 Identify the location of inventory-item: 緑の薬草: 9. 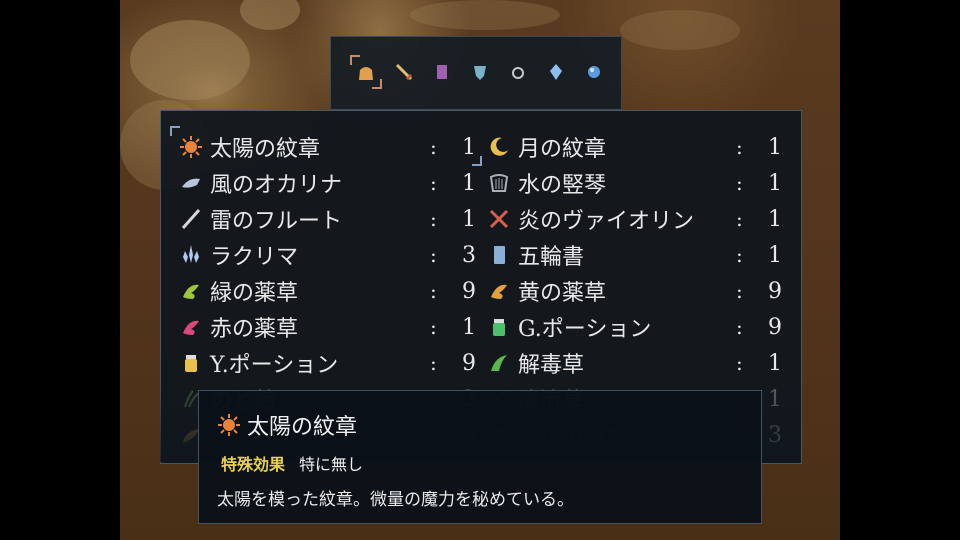
(327, 291).